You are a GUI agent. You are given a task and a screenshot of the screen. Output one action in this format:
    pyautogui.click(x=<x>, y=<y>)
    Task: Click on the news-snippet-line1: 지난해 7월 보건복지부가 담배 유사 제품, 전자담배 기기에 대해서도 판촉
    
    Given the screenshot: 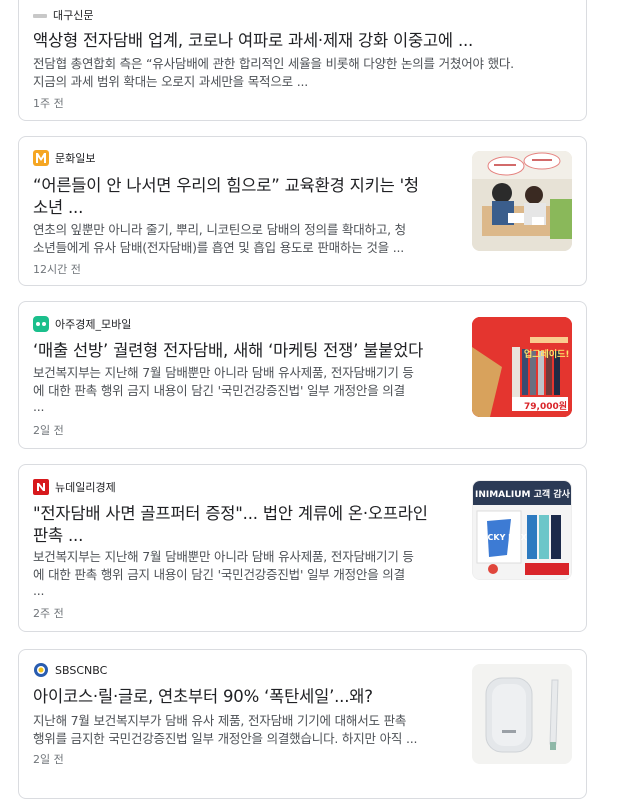 What is the action you would take?
    pyautogui.click(x=220, y=720)
    